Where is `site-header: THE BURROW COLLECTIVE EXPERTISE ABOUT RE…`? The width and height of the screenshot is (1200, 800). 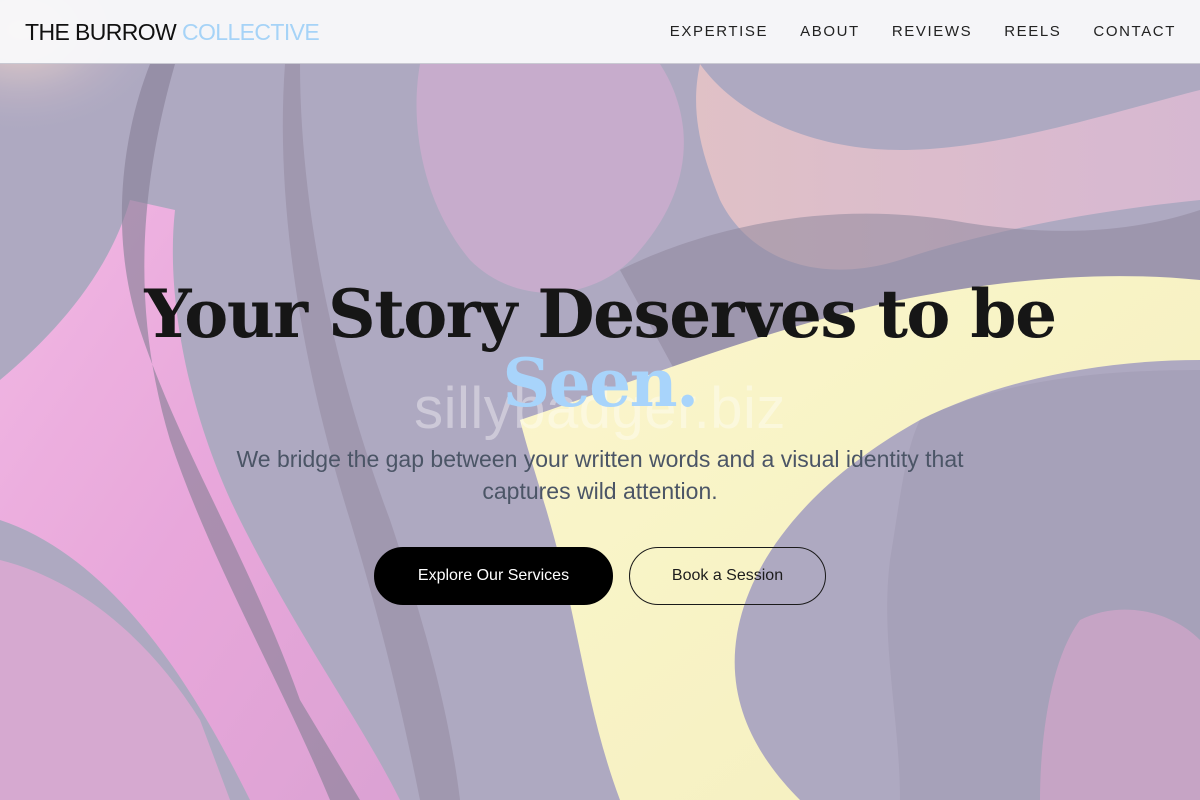
site-header: THE BURROW COLLECTIVE EXPERTISE ABOUT RE… is located at coordinates (600, 32).